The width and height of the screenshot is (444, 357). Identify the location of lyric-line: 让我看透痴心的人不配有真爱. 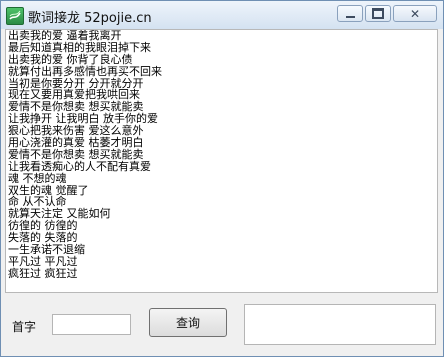
(79, 166).